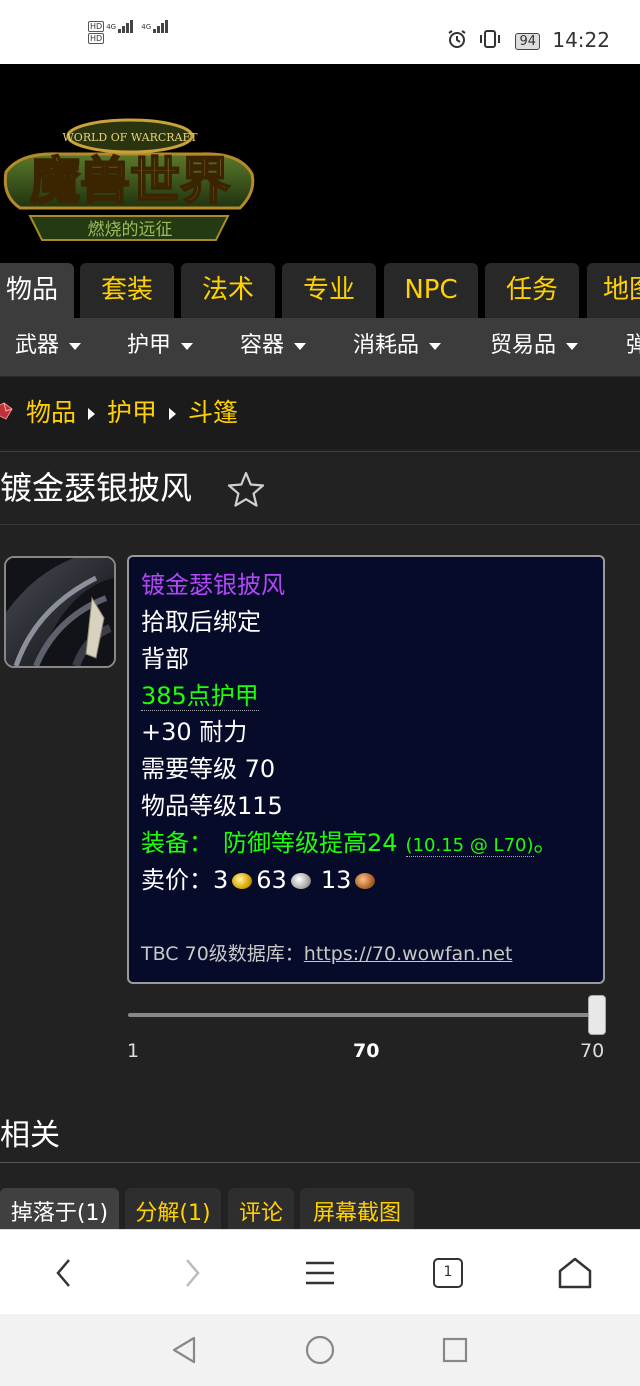 This screenshot has height=1386, width=640. Describe the element at coordinates (320, 162) in the screenshot. I see `site-banner: WORLD OF WARCRAFT 魔兽世界 燃烧的远征` at that location.